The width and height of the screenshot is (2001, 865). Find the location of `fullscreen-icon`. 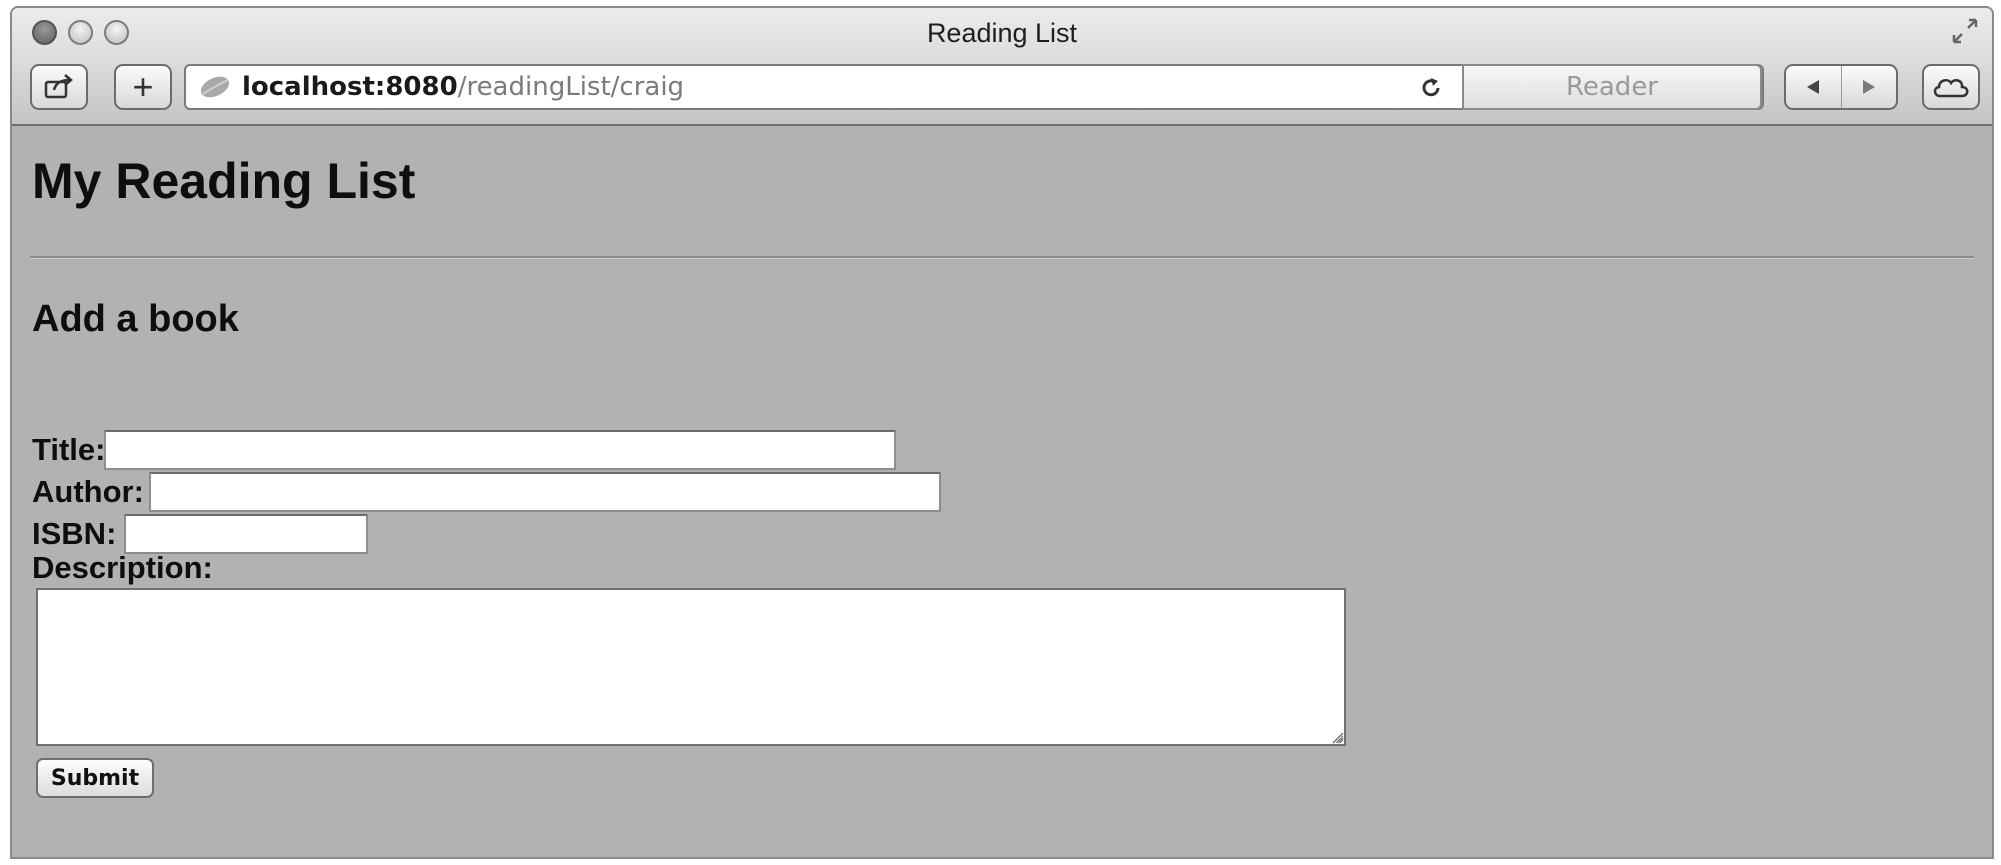

fullscreen-icon is located at coordinates (1965, 31).